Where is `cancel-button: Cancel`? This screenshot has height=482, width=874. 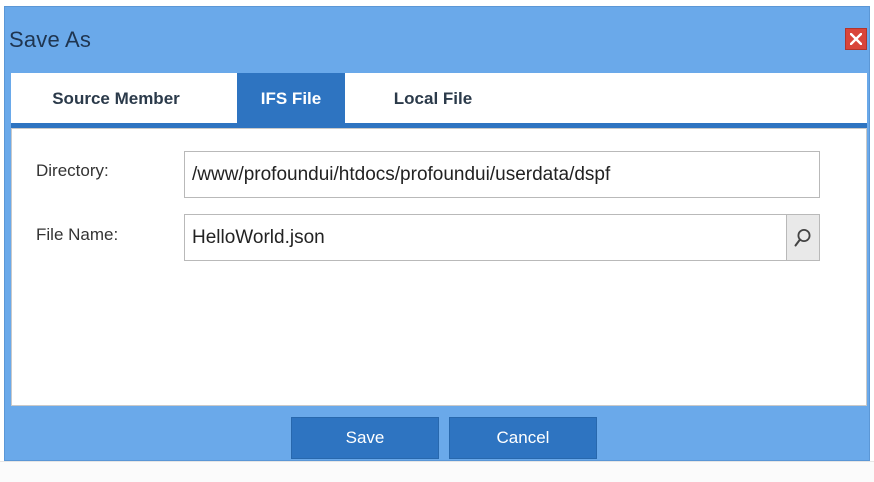
cancel-button: Cancel is located at coordinates (523, 438).